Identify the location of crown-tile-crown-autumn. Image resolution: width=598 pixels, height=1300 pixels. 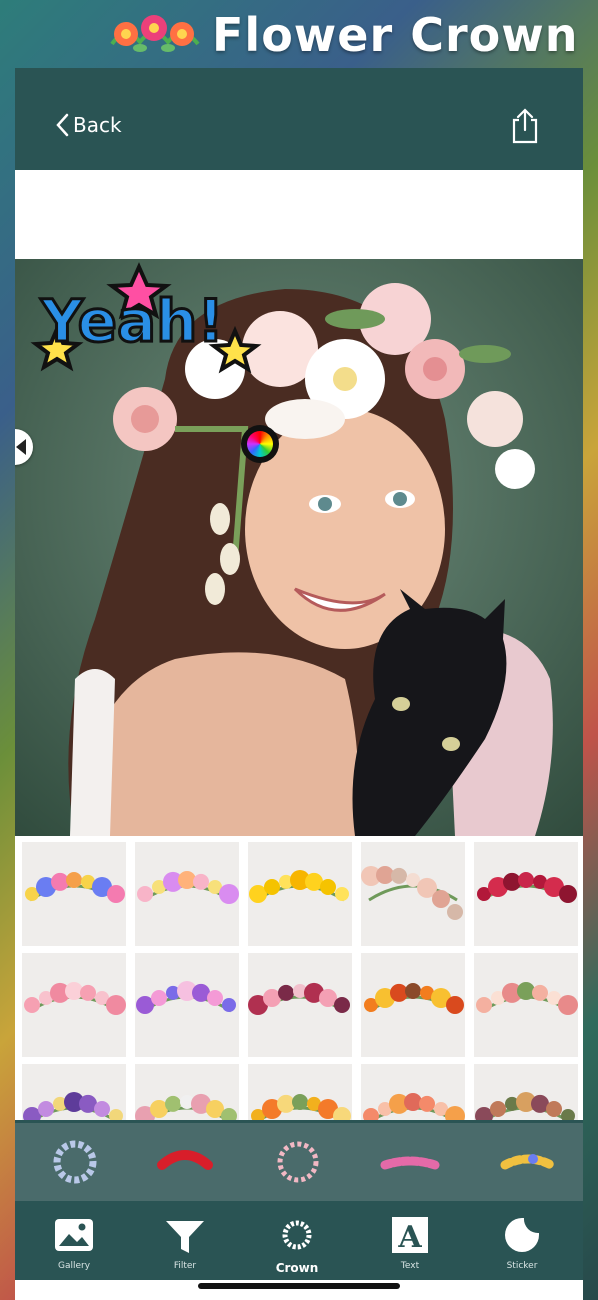
(526, 1092).